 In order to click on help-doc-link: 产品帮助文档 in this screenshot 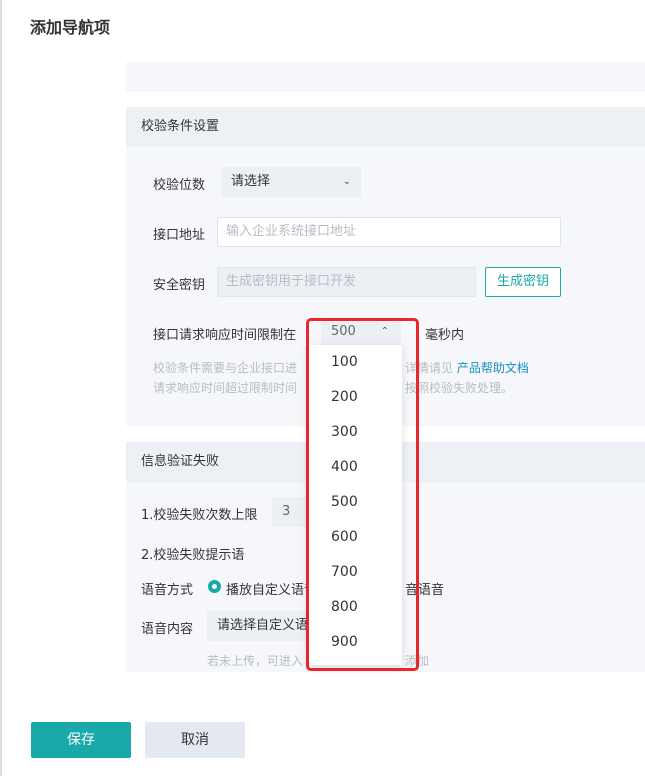, I will do `click(493, 368)`.